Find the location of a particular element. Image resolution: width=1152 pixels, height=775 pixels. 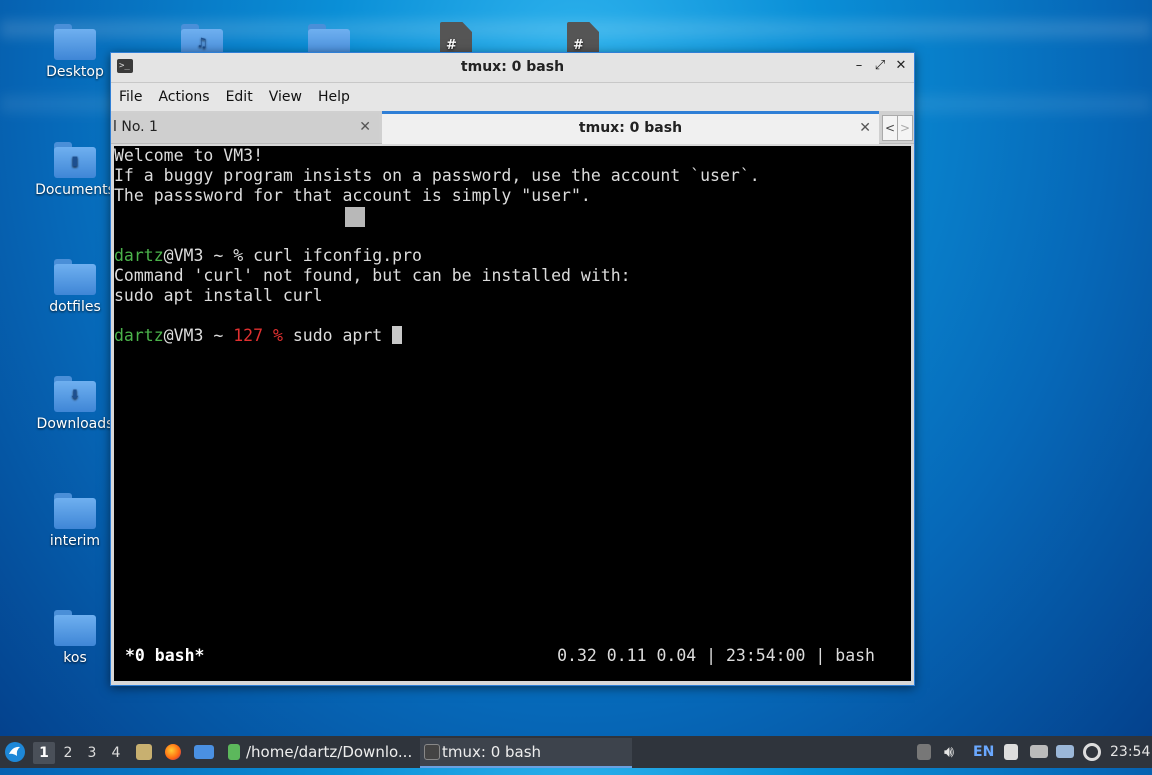

desktop-icon-kos: kos is located at coordinates (75, 638).